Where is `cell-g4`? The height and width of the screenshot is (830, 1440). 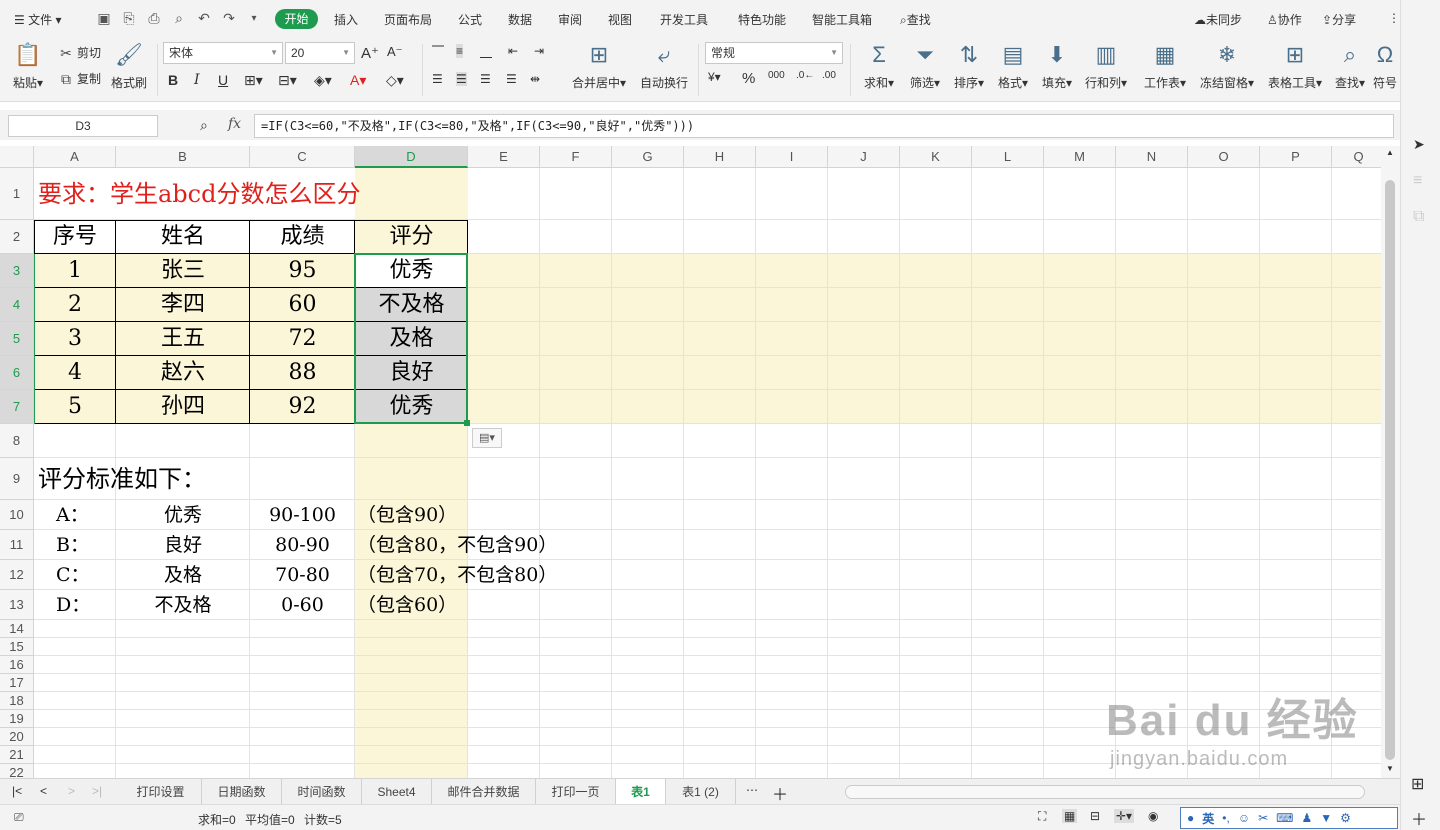
cell-g4 is located at coordinates (648, 305).